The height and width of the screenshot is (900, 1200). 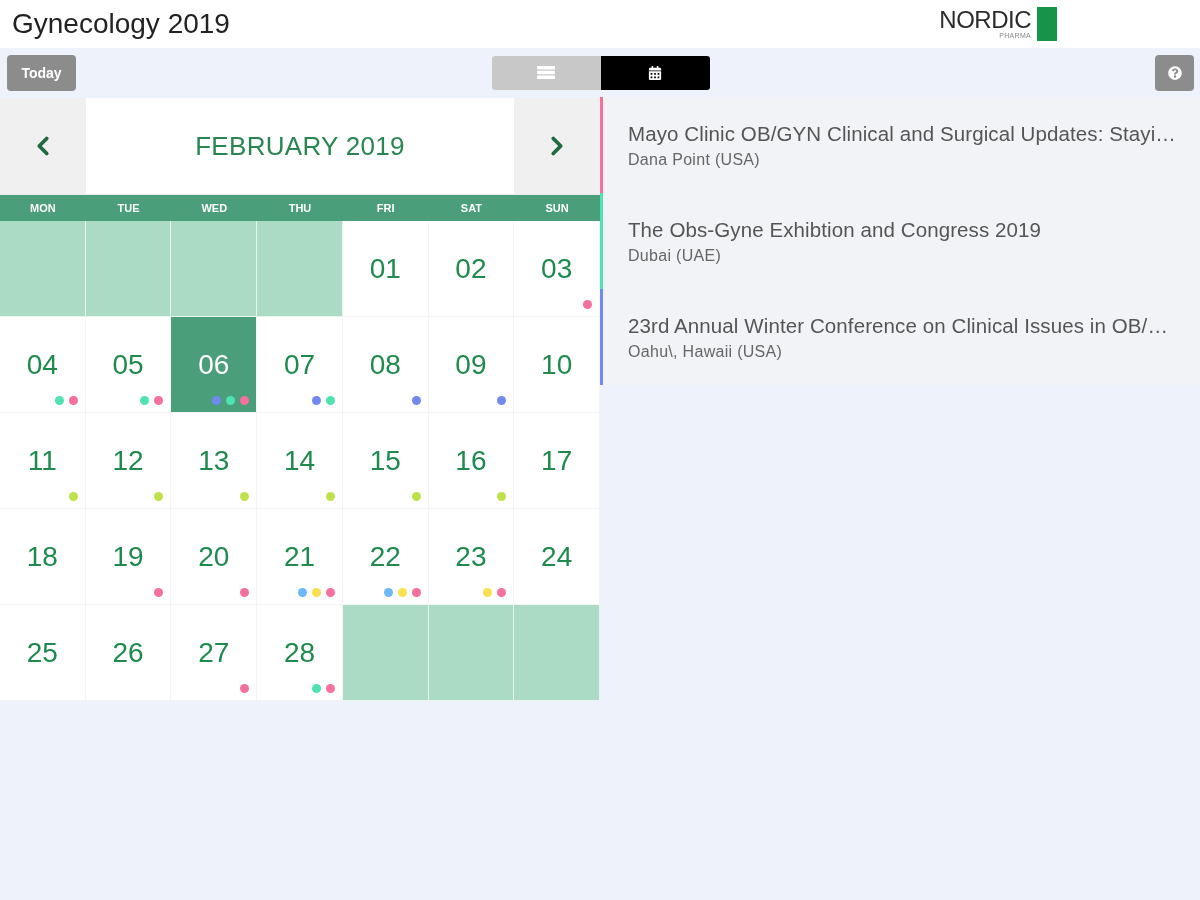 I want to click on event-list-item: Mayo Clinic OB/GYN Clinical and Surgical Updates: Stayi… Dana Point (USA), so click(x=900, y=145).